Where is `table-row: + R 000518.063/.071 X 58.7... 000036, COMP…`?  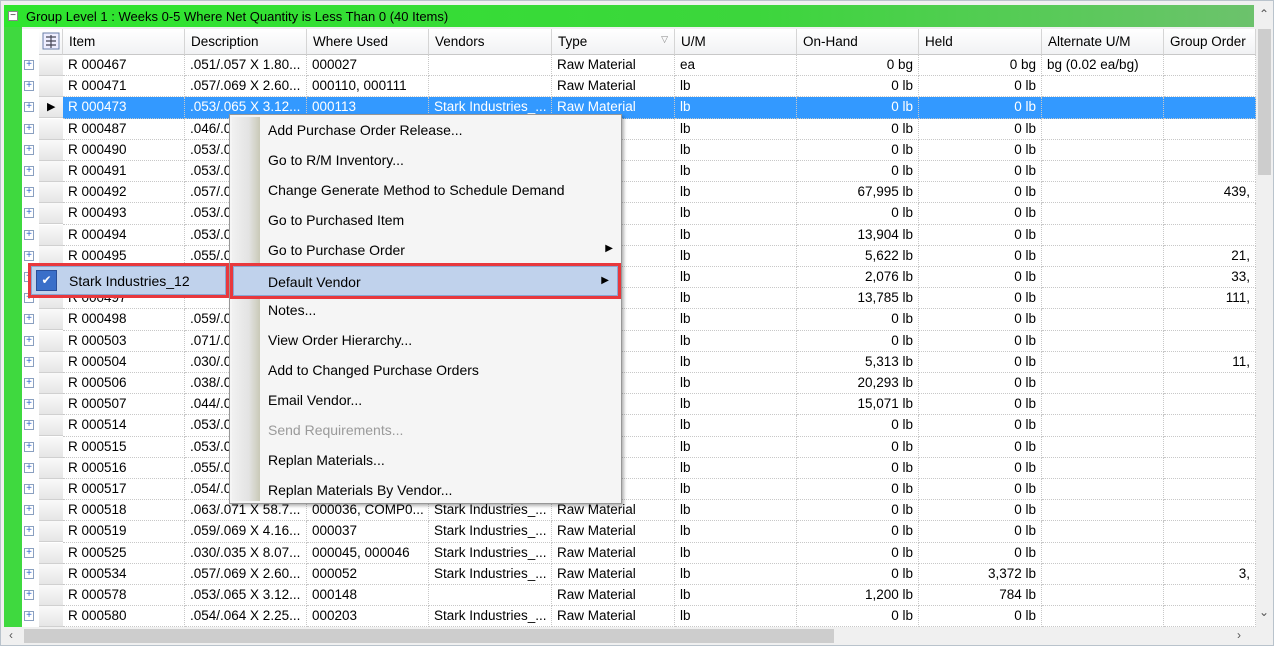 table-row: + R 000518.063/.071 X 58.7... 000036, COMP… is located at coordinates (639, 511).